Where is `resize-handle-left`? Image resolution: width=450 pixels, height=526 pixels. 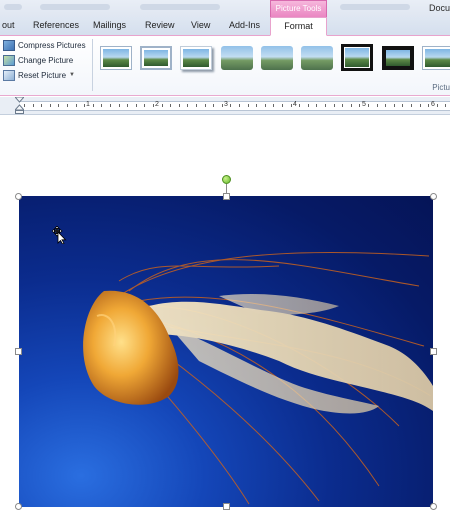 resize-handle-left is located at coordinates (18, 351).